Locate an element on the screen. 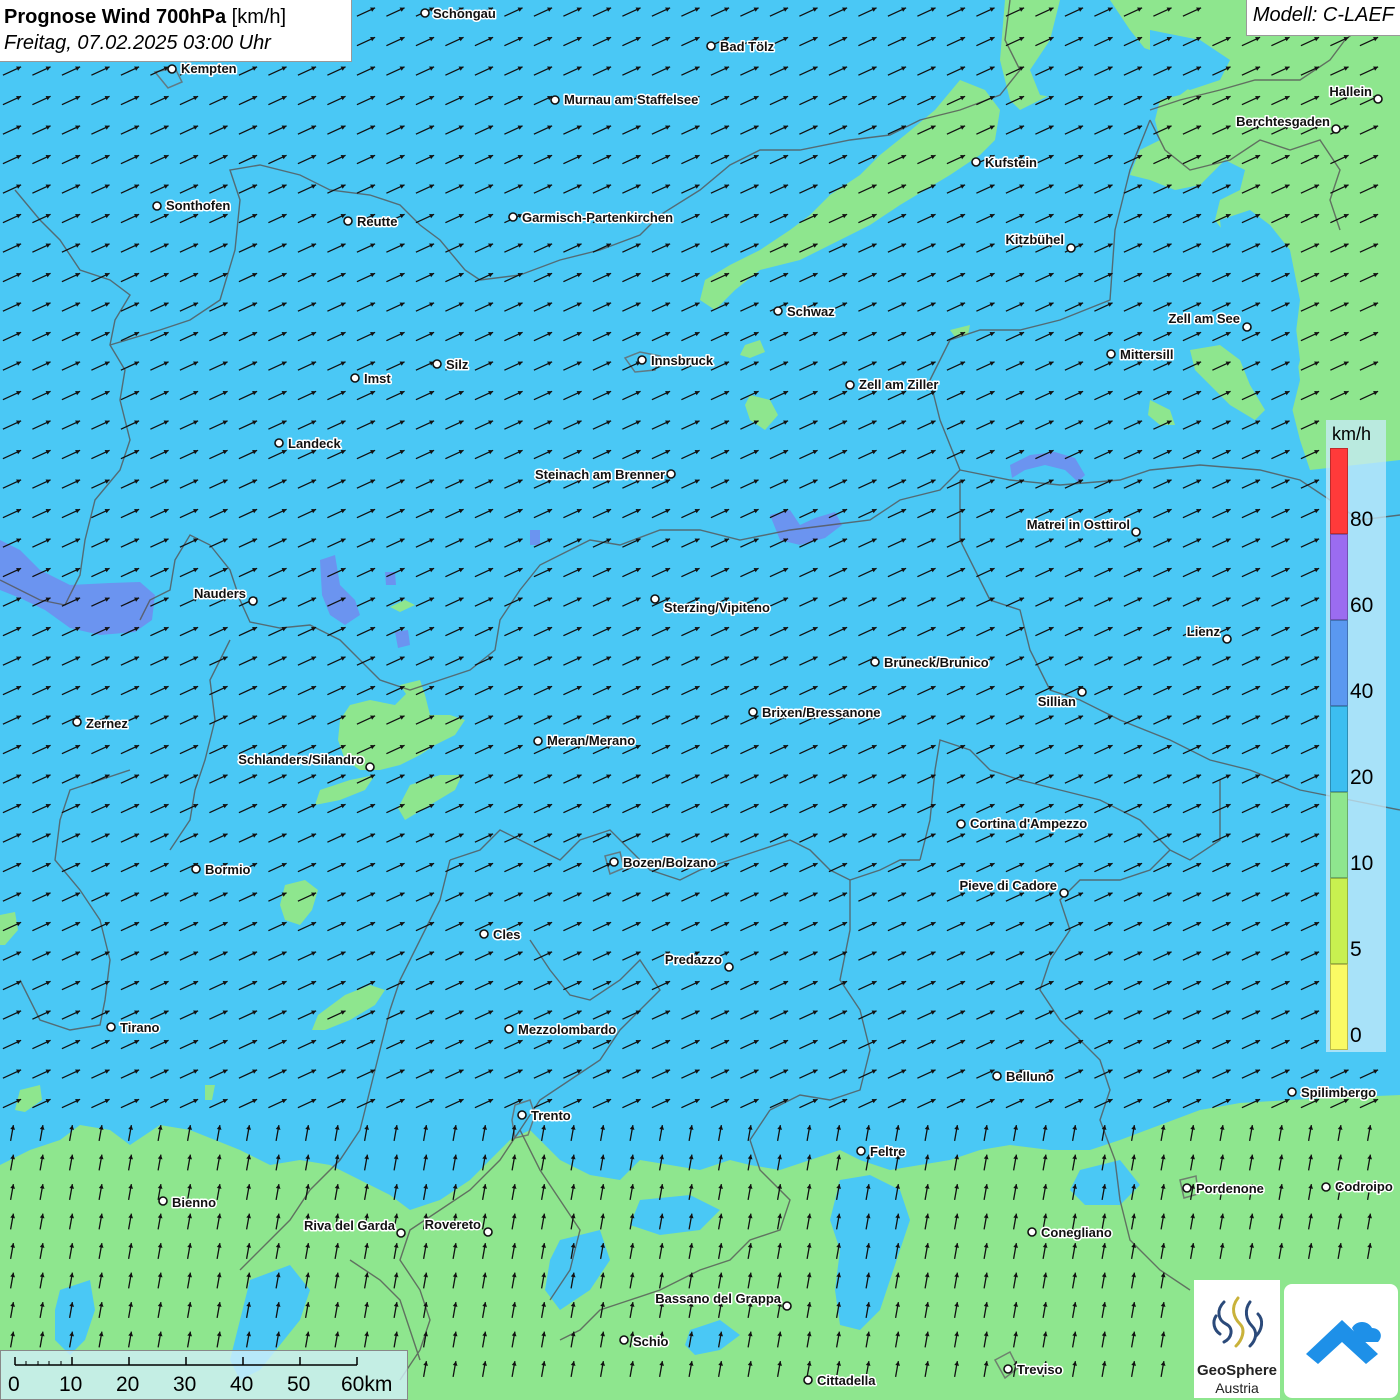 Image resolution: width=1400 pixels, height=1400 pixels. city-label: Trento is located at coordinates (551, 1115).